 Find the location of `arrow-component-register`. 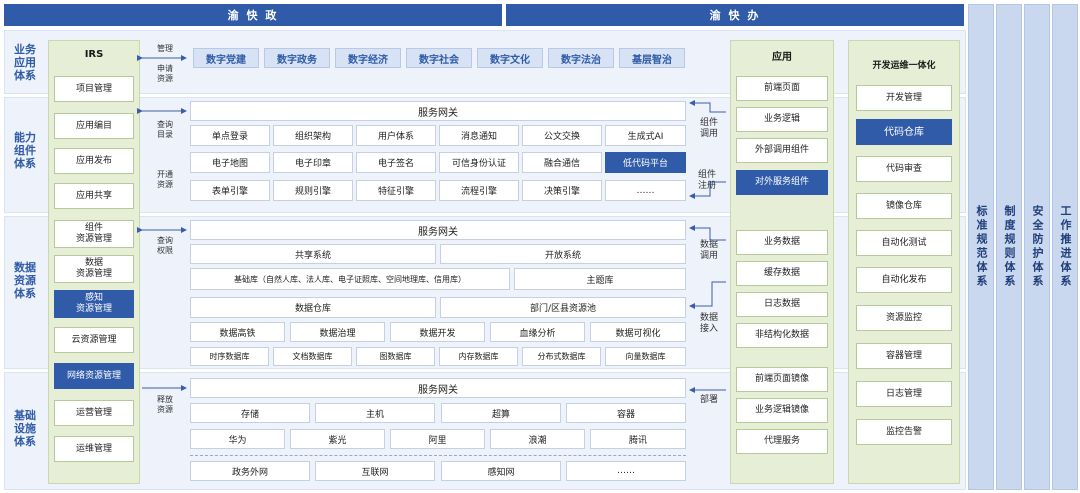

arrow-component-register is located at coordinates (707, 190).